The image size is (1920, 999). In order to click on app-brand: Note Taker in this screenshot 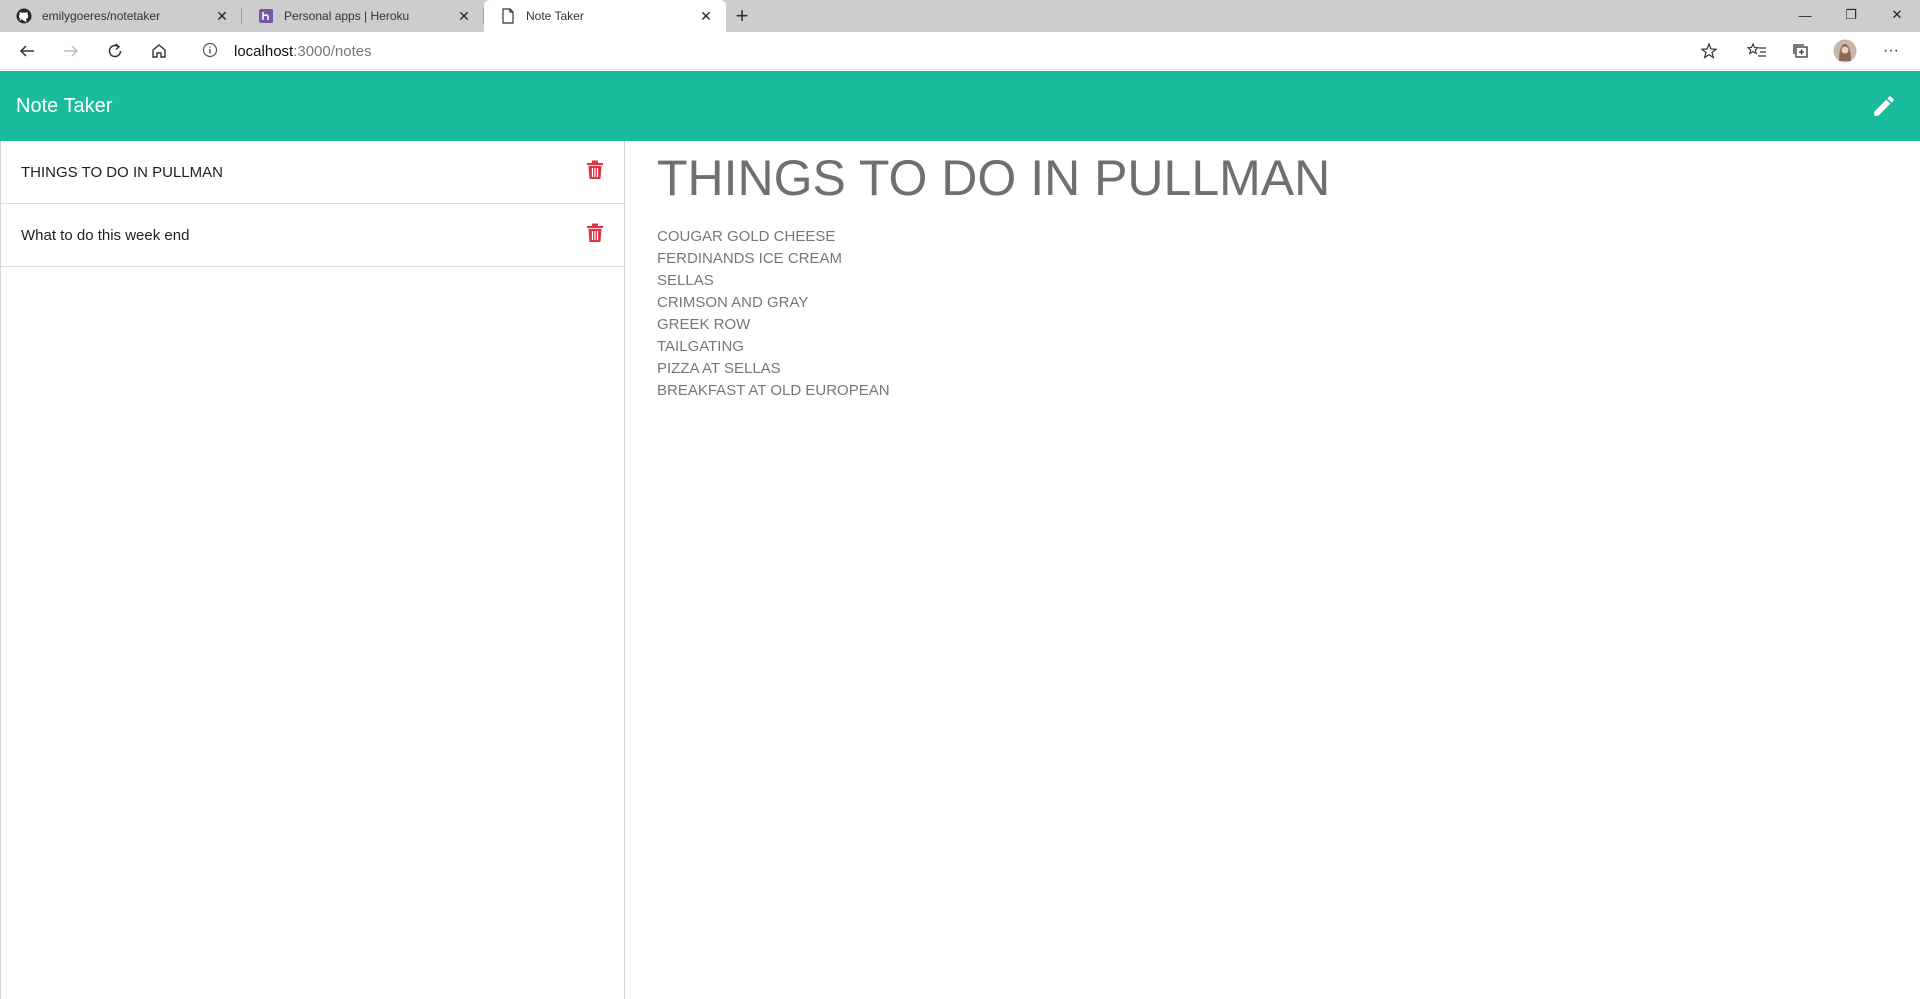, I will do `click(64, 106)`.